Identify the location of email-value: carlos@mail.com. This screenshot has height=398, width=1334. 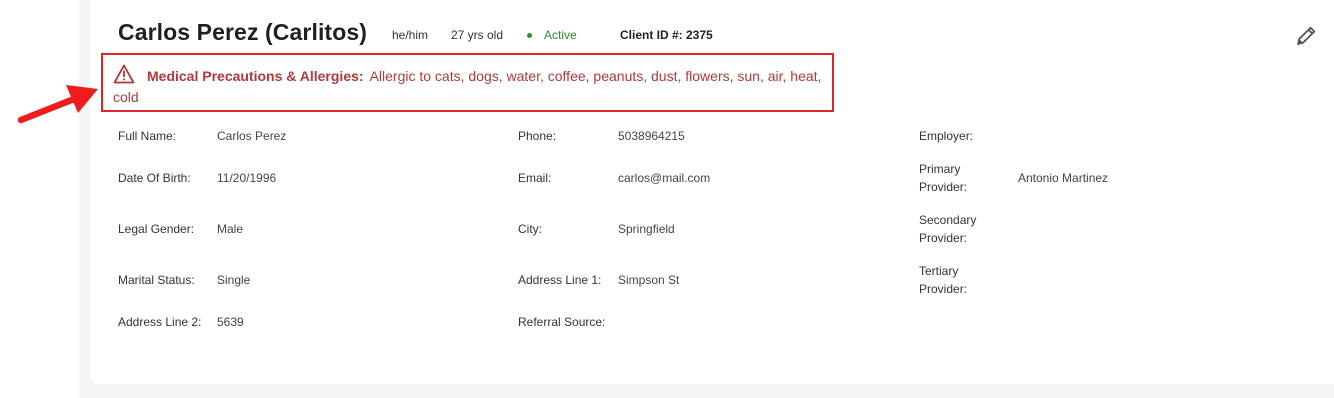
(664, 178).